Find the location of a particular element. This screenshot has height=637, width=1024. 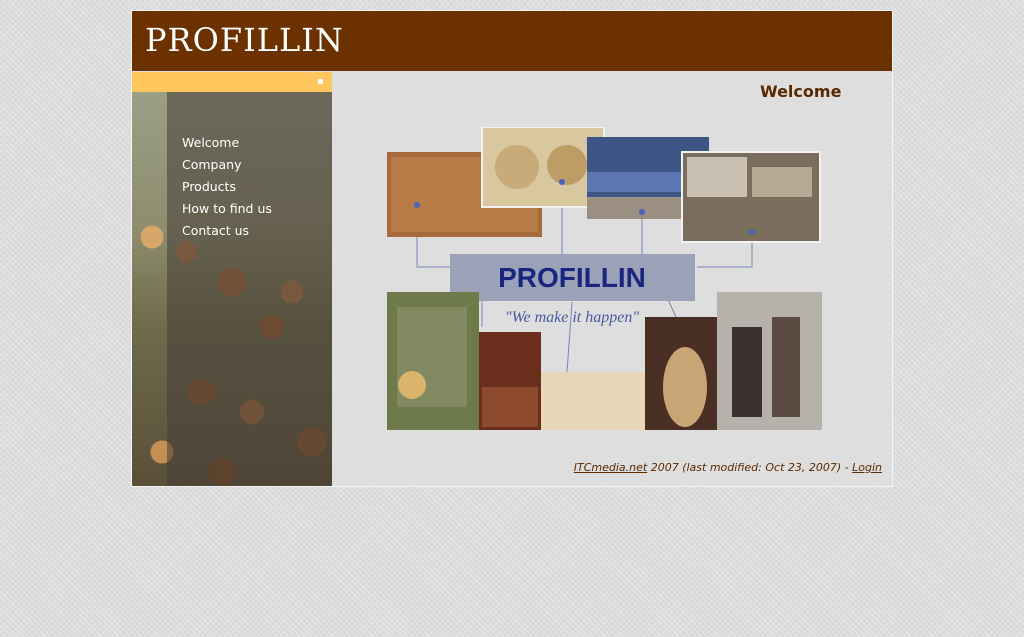

nav-item-contact-us: Contact us is located at coordinates (227, 231).